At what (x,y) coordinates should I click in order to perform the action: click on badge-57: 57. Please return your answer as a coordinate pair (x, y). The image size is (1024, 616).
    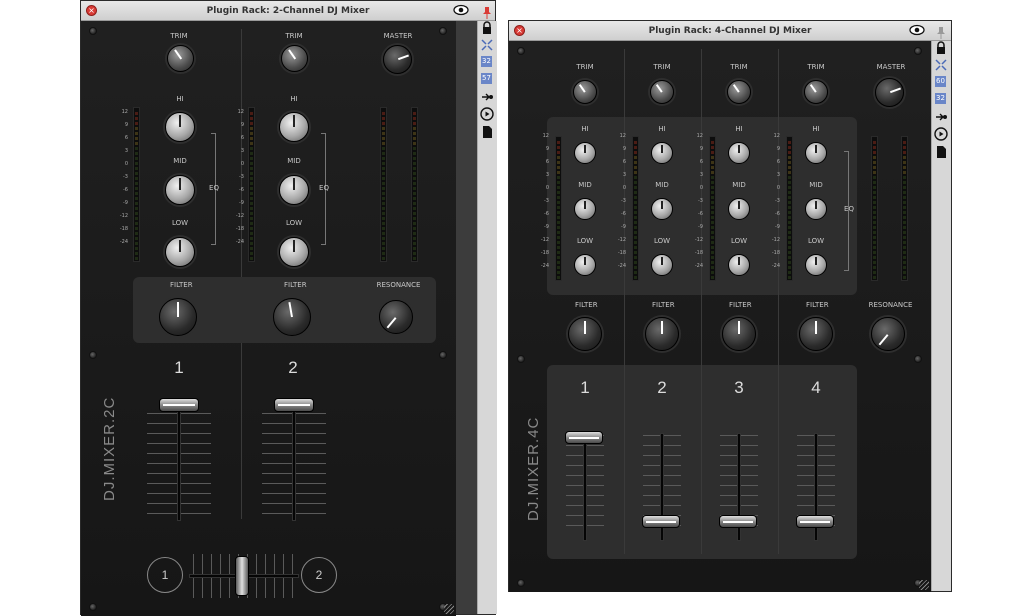
    Looking at the image, I should click on (486, 78).